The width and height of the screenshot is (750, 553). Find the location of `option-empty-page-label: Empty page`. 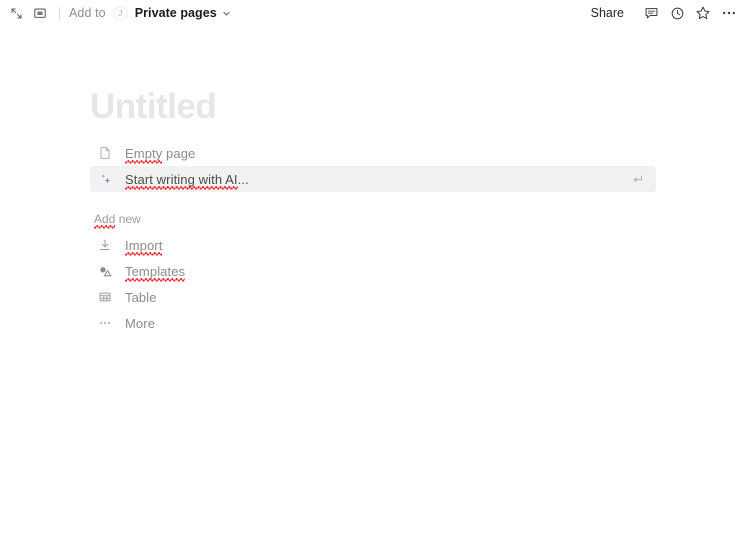

option-empty-page-label: Empty page is located at coordinates (160, 154).